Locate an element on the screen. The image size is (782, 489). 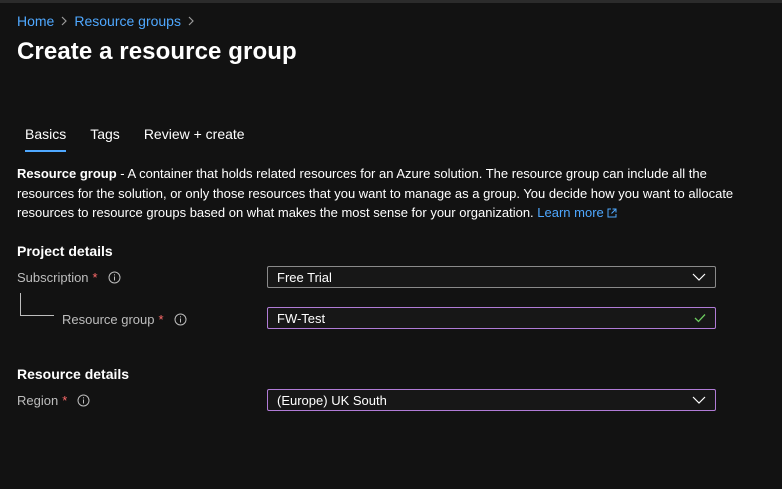
region-value: (Europe) UK South is located at coordinates (332, 400).